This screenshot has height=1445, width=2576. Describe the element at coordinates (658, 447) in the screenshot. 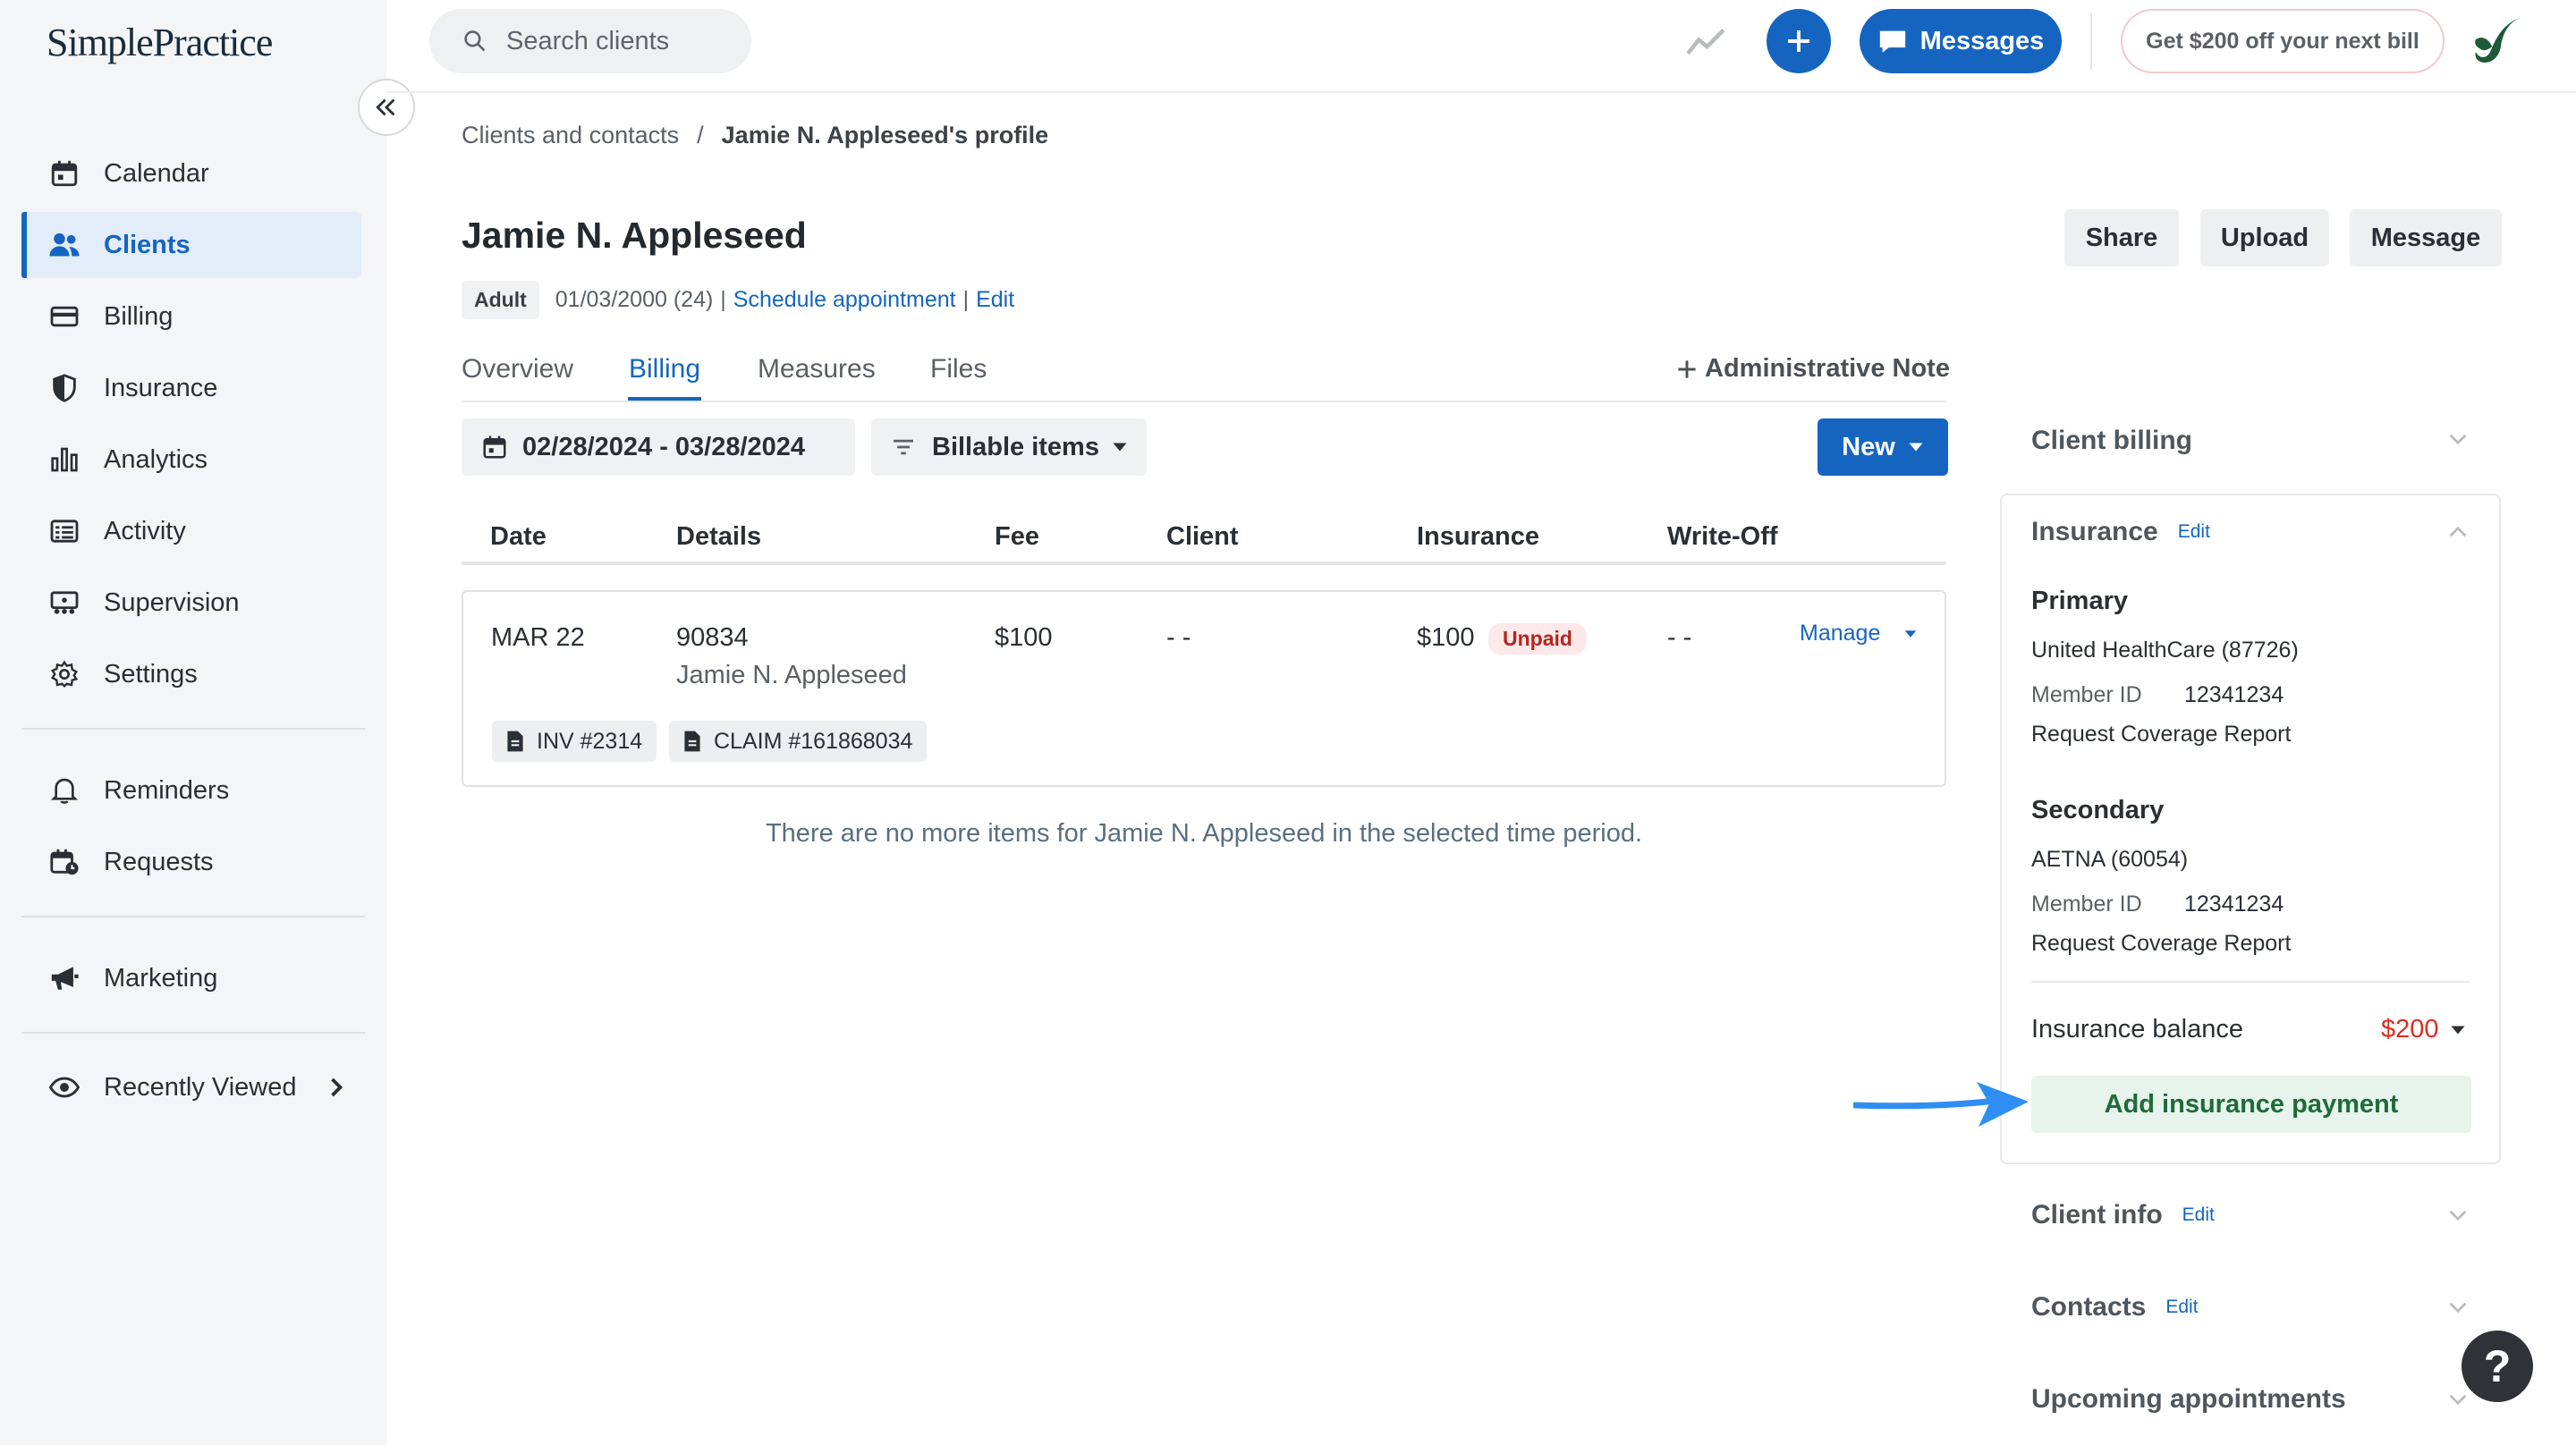

I see `date-range-filter: 02/28/2024 - 03/28/2024` at that location.